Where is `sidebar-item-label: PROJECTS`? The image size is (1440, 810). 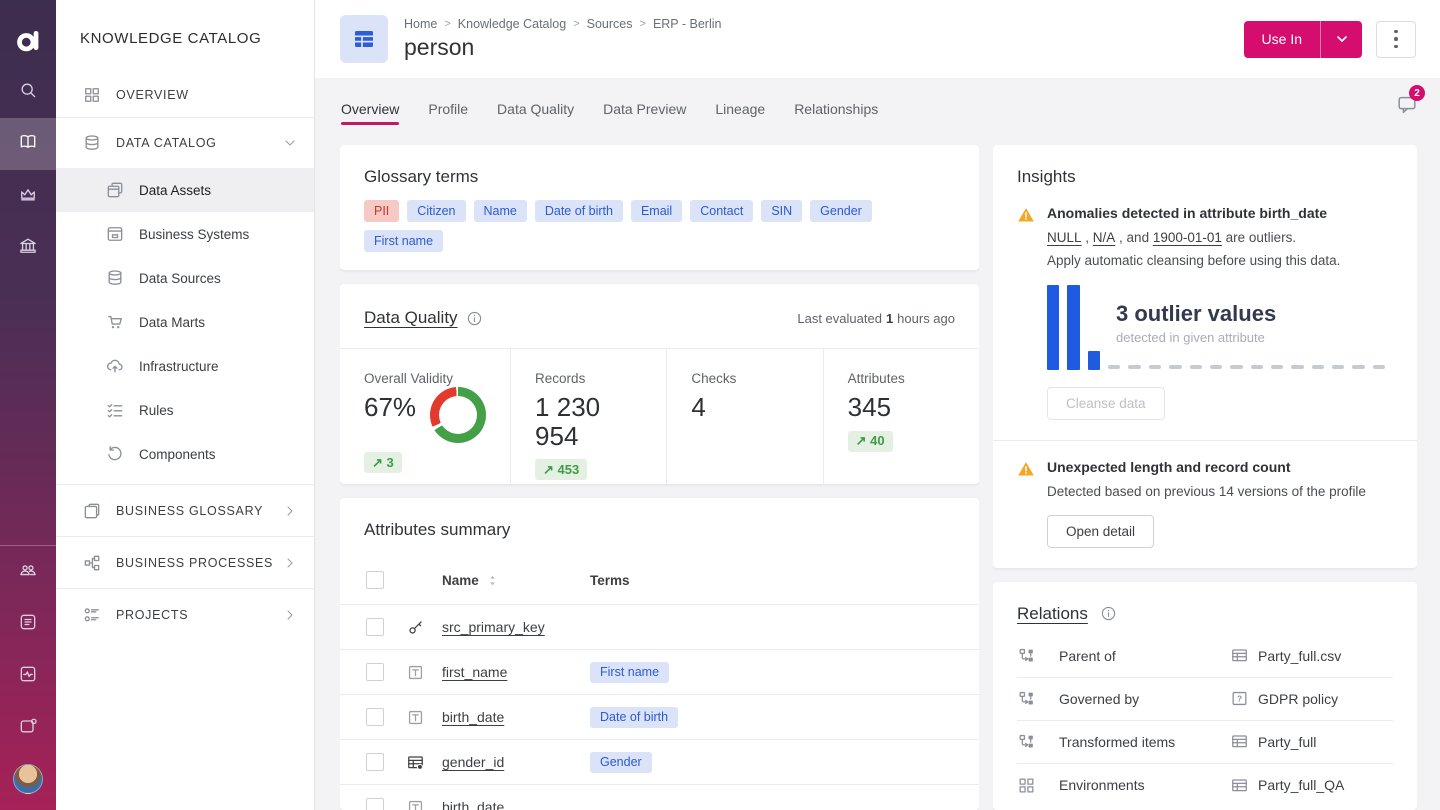 sidebar-item-label: PROJECTS is located at coordinates (152, 614).